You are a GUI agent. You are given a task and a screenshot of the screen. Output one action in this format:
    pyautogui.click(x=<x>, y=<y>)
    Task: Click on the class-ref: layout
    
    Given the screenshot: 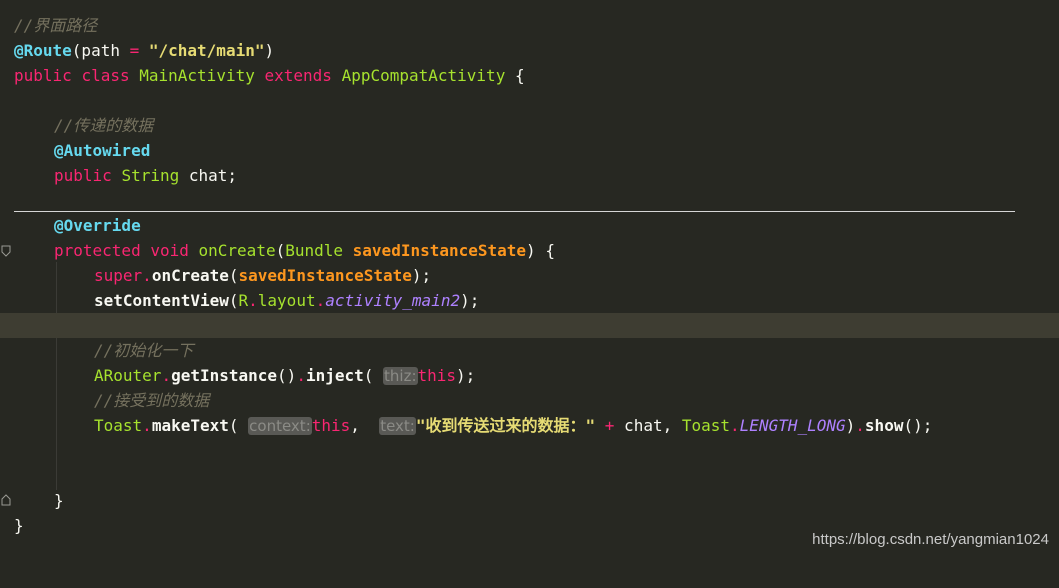 What is the action you would take?
    pyautogui.click(x=286, y=300)
    